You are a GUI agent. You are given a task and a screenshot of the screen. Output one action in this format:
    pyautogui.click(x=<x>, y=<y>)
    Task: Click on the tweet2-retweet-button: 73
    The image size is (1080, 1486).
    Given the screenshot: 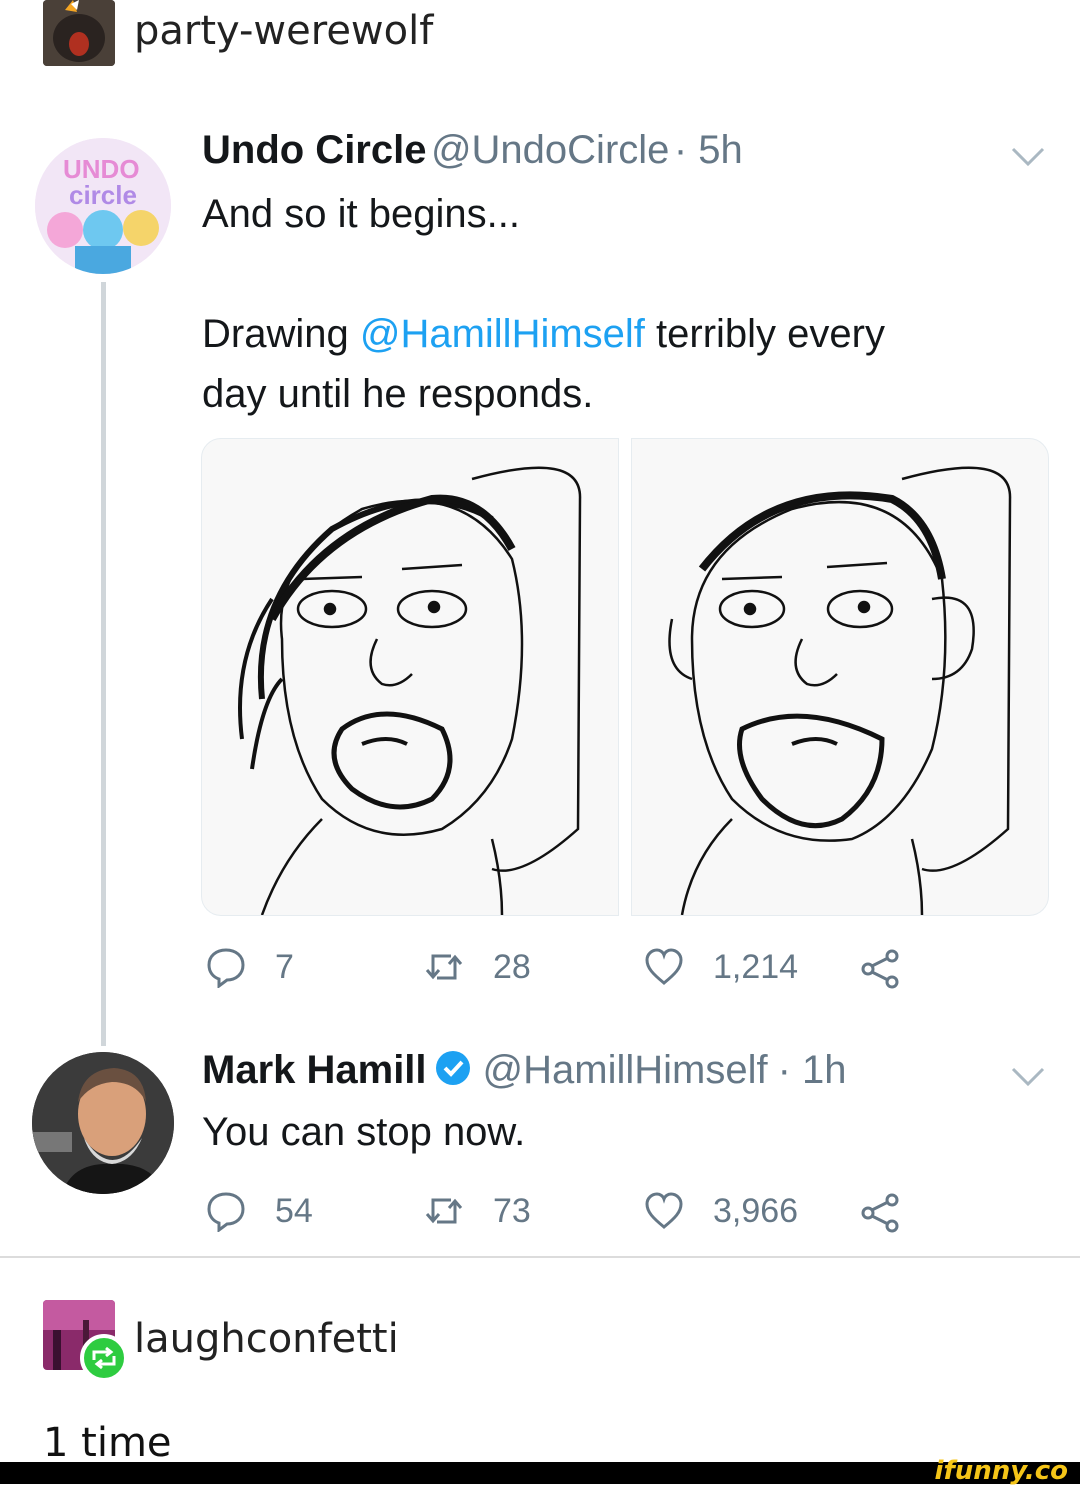 What is the action you would take?
    pyautogui.click(x=477, y=1211)
    